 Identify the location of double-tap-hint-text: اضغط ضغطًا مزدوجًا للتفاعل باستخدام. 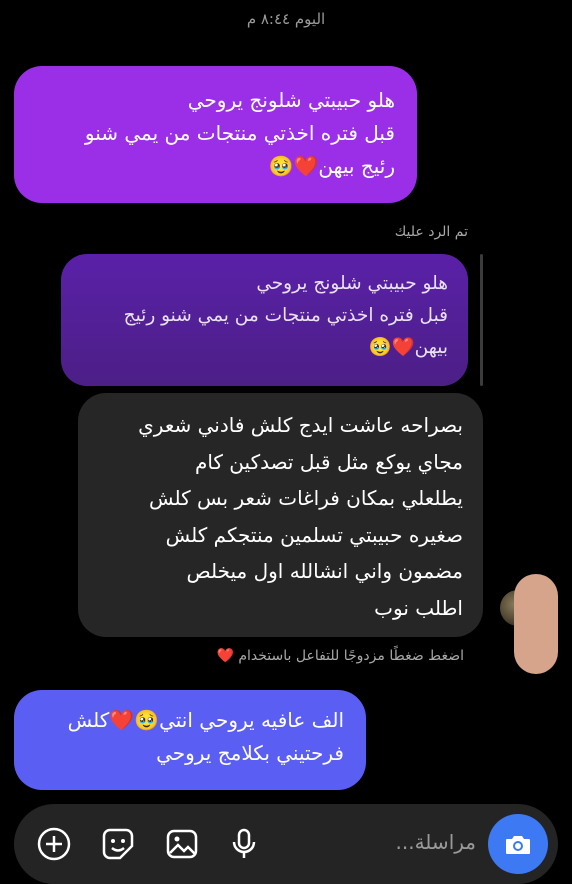
(351, 656).